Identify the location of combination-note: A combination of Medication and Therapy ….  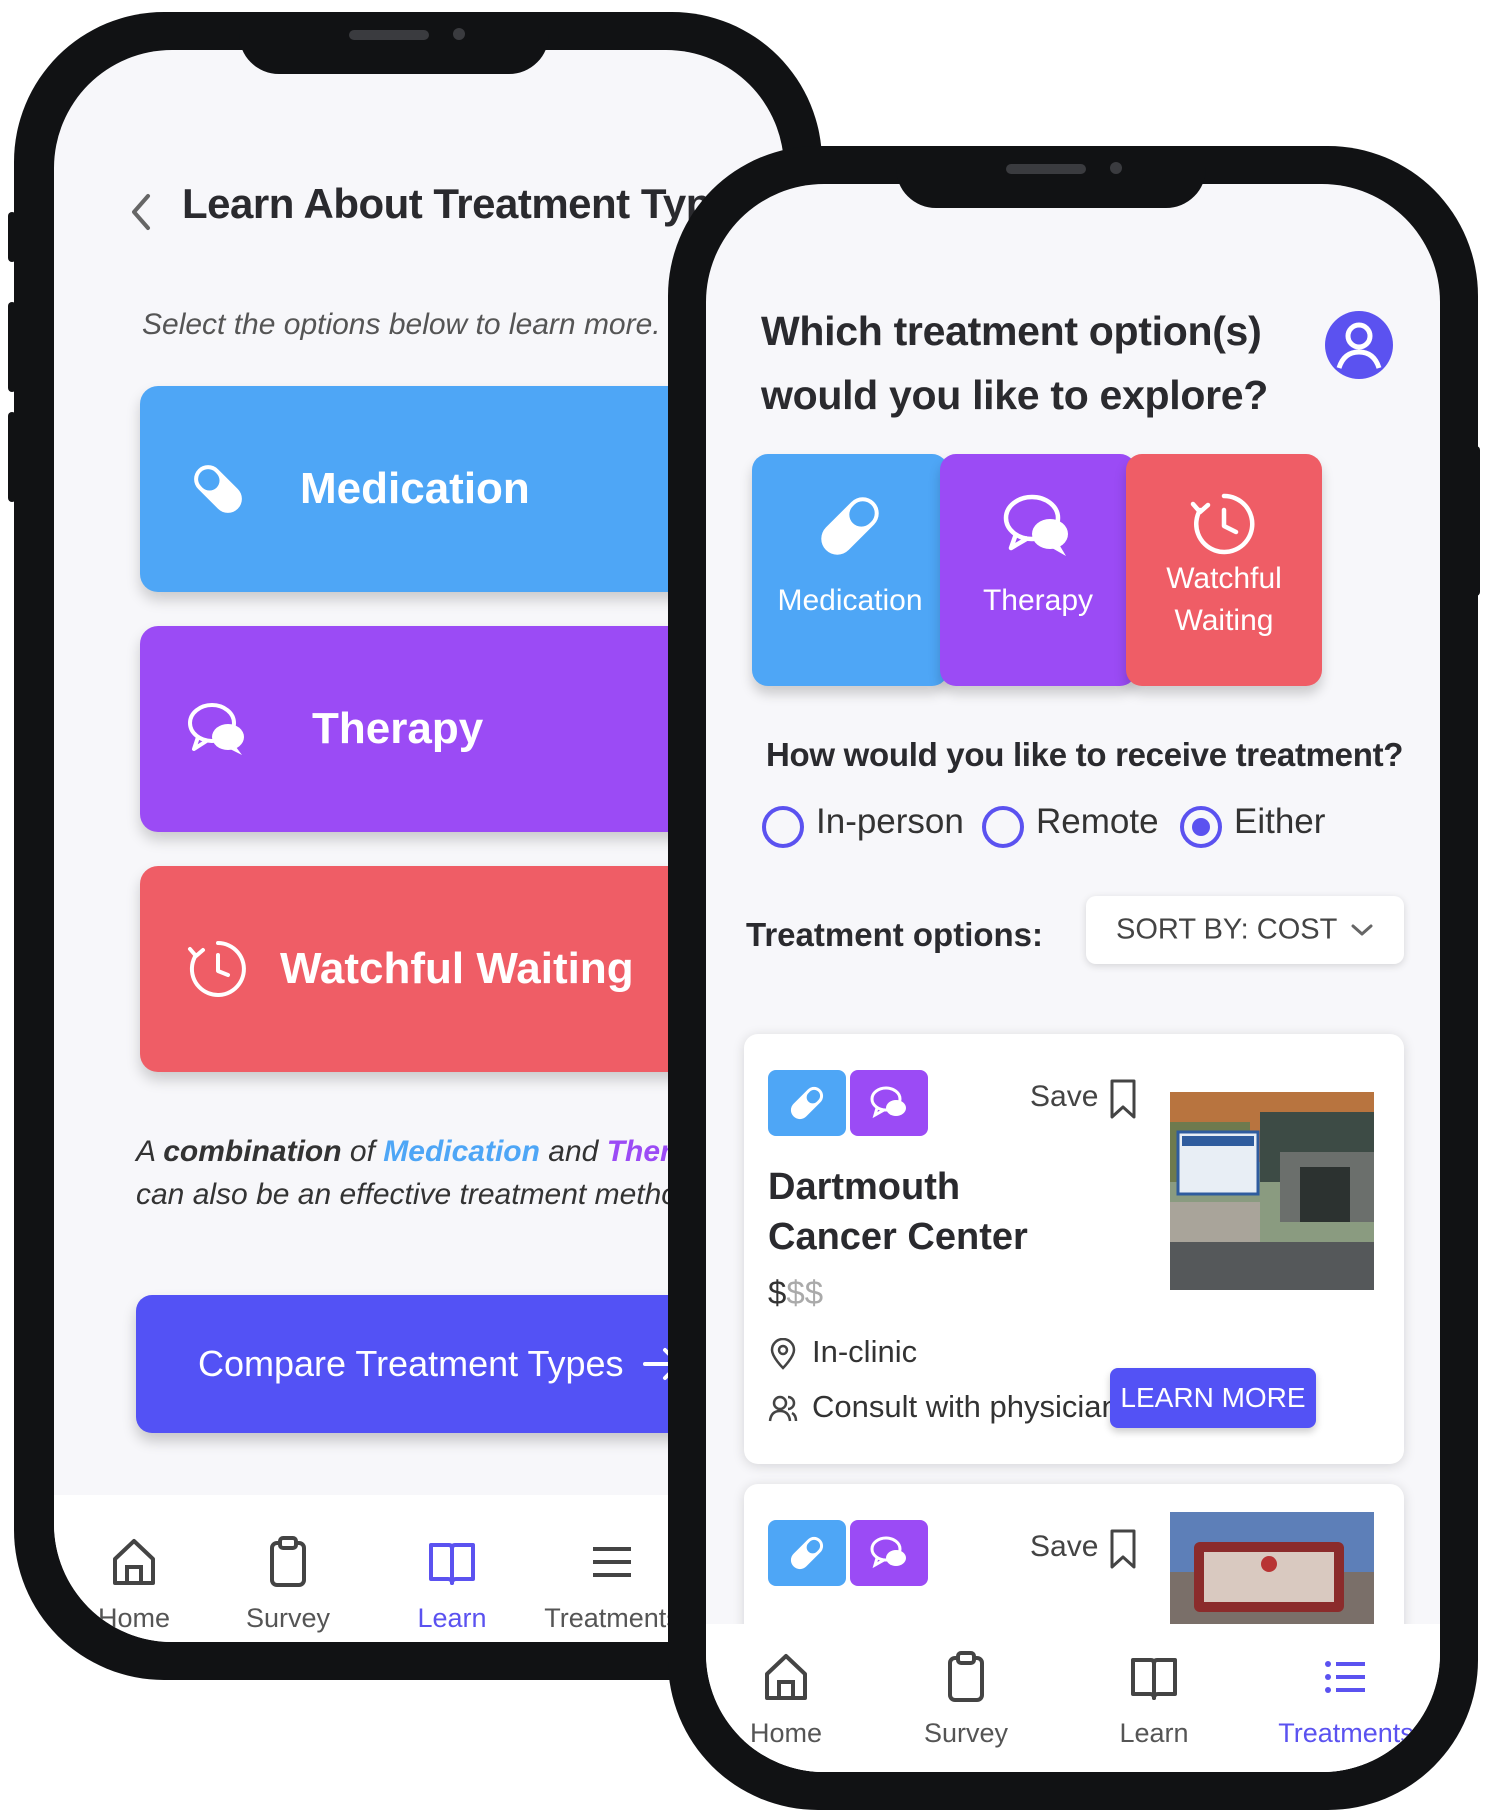
(430, 1173).